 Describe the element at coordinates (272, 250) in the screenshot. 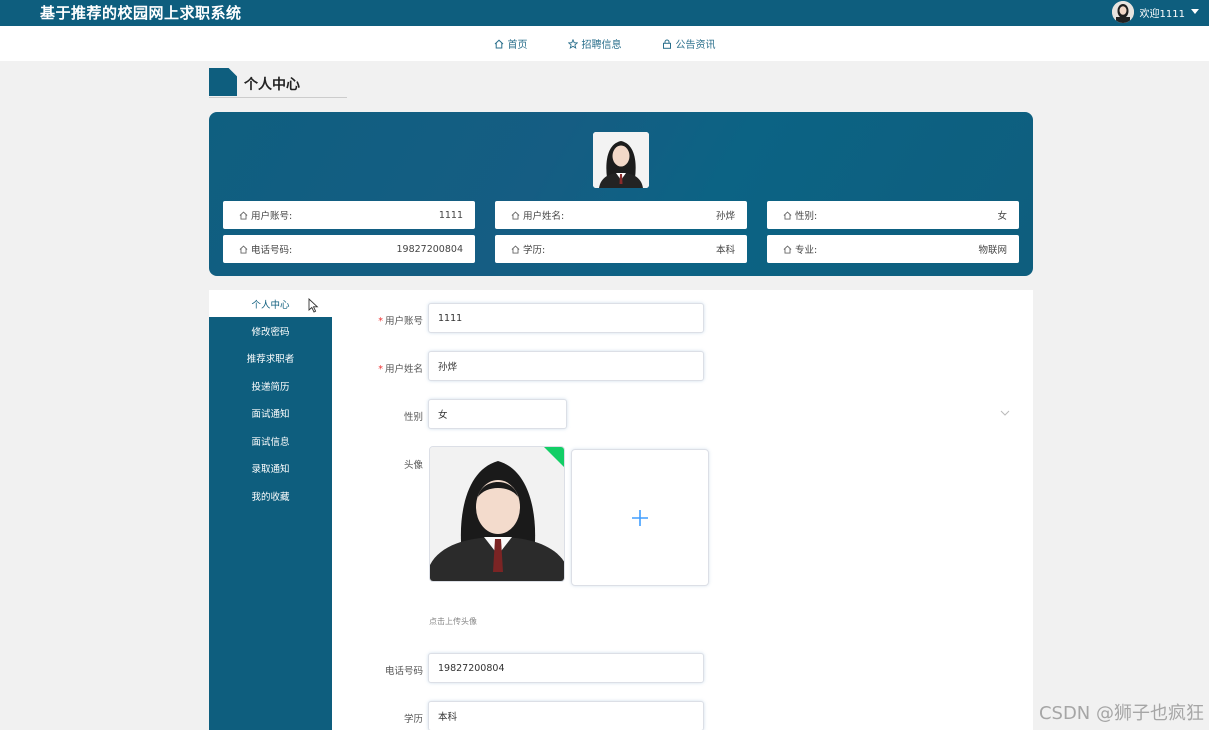

I see `info-label: 电话号码:` at that location.